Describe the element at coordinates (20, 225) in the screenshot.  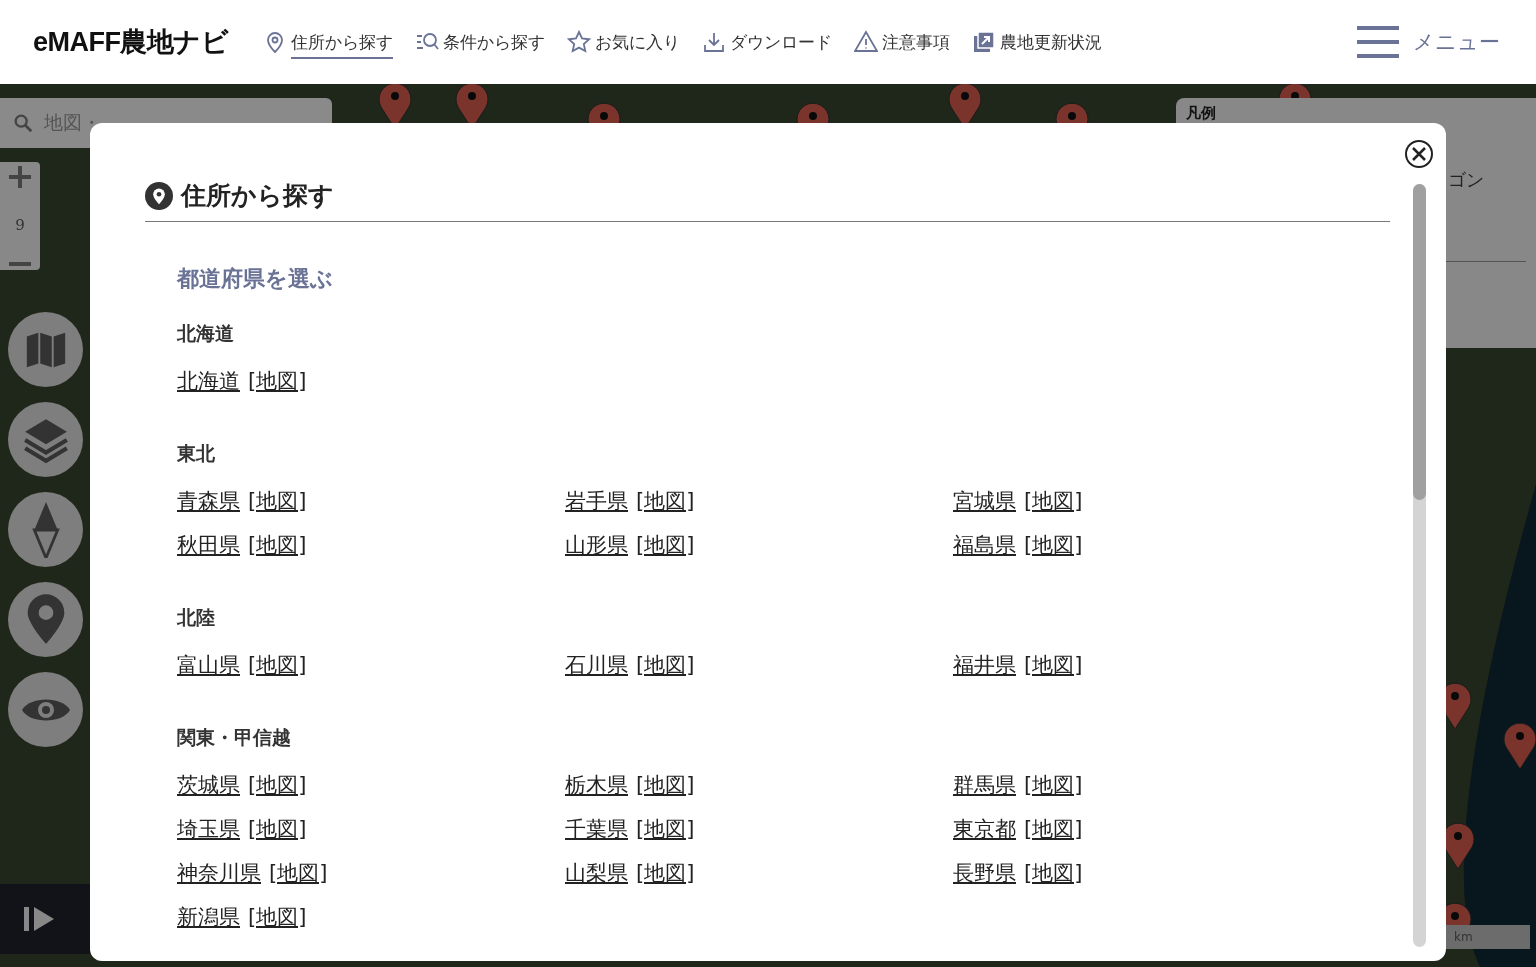
I see `zoom-level: 9` at that location.